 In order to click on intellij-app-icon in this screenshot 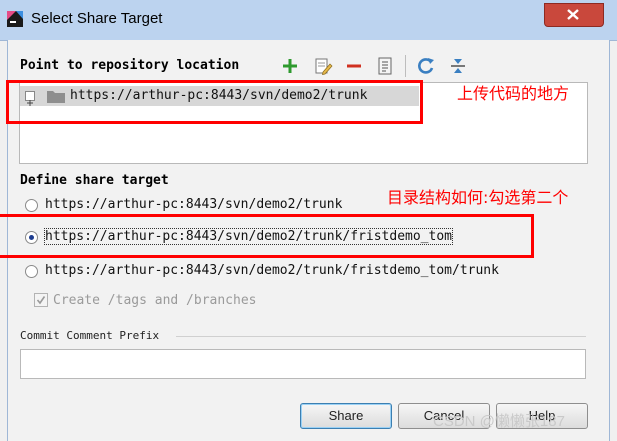, I will do `click(15, 19)`.